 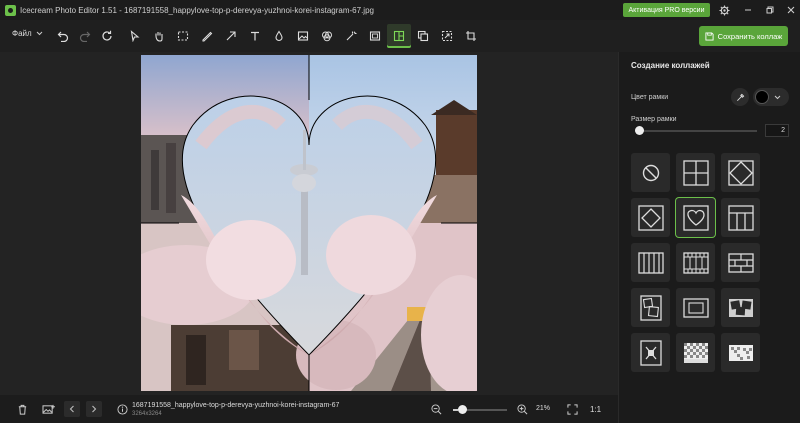 I want to click on layers-icon, so click(x=423, y=36).